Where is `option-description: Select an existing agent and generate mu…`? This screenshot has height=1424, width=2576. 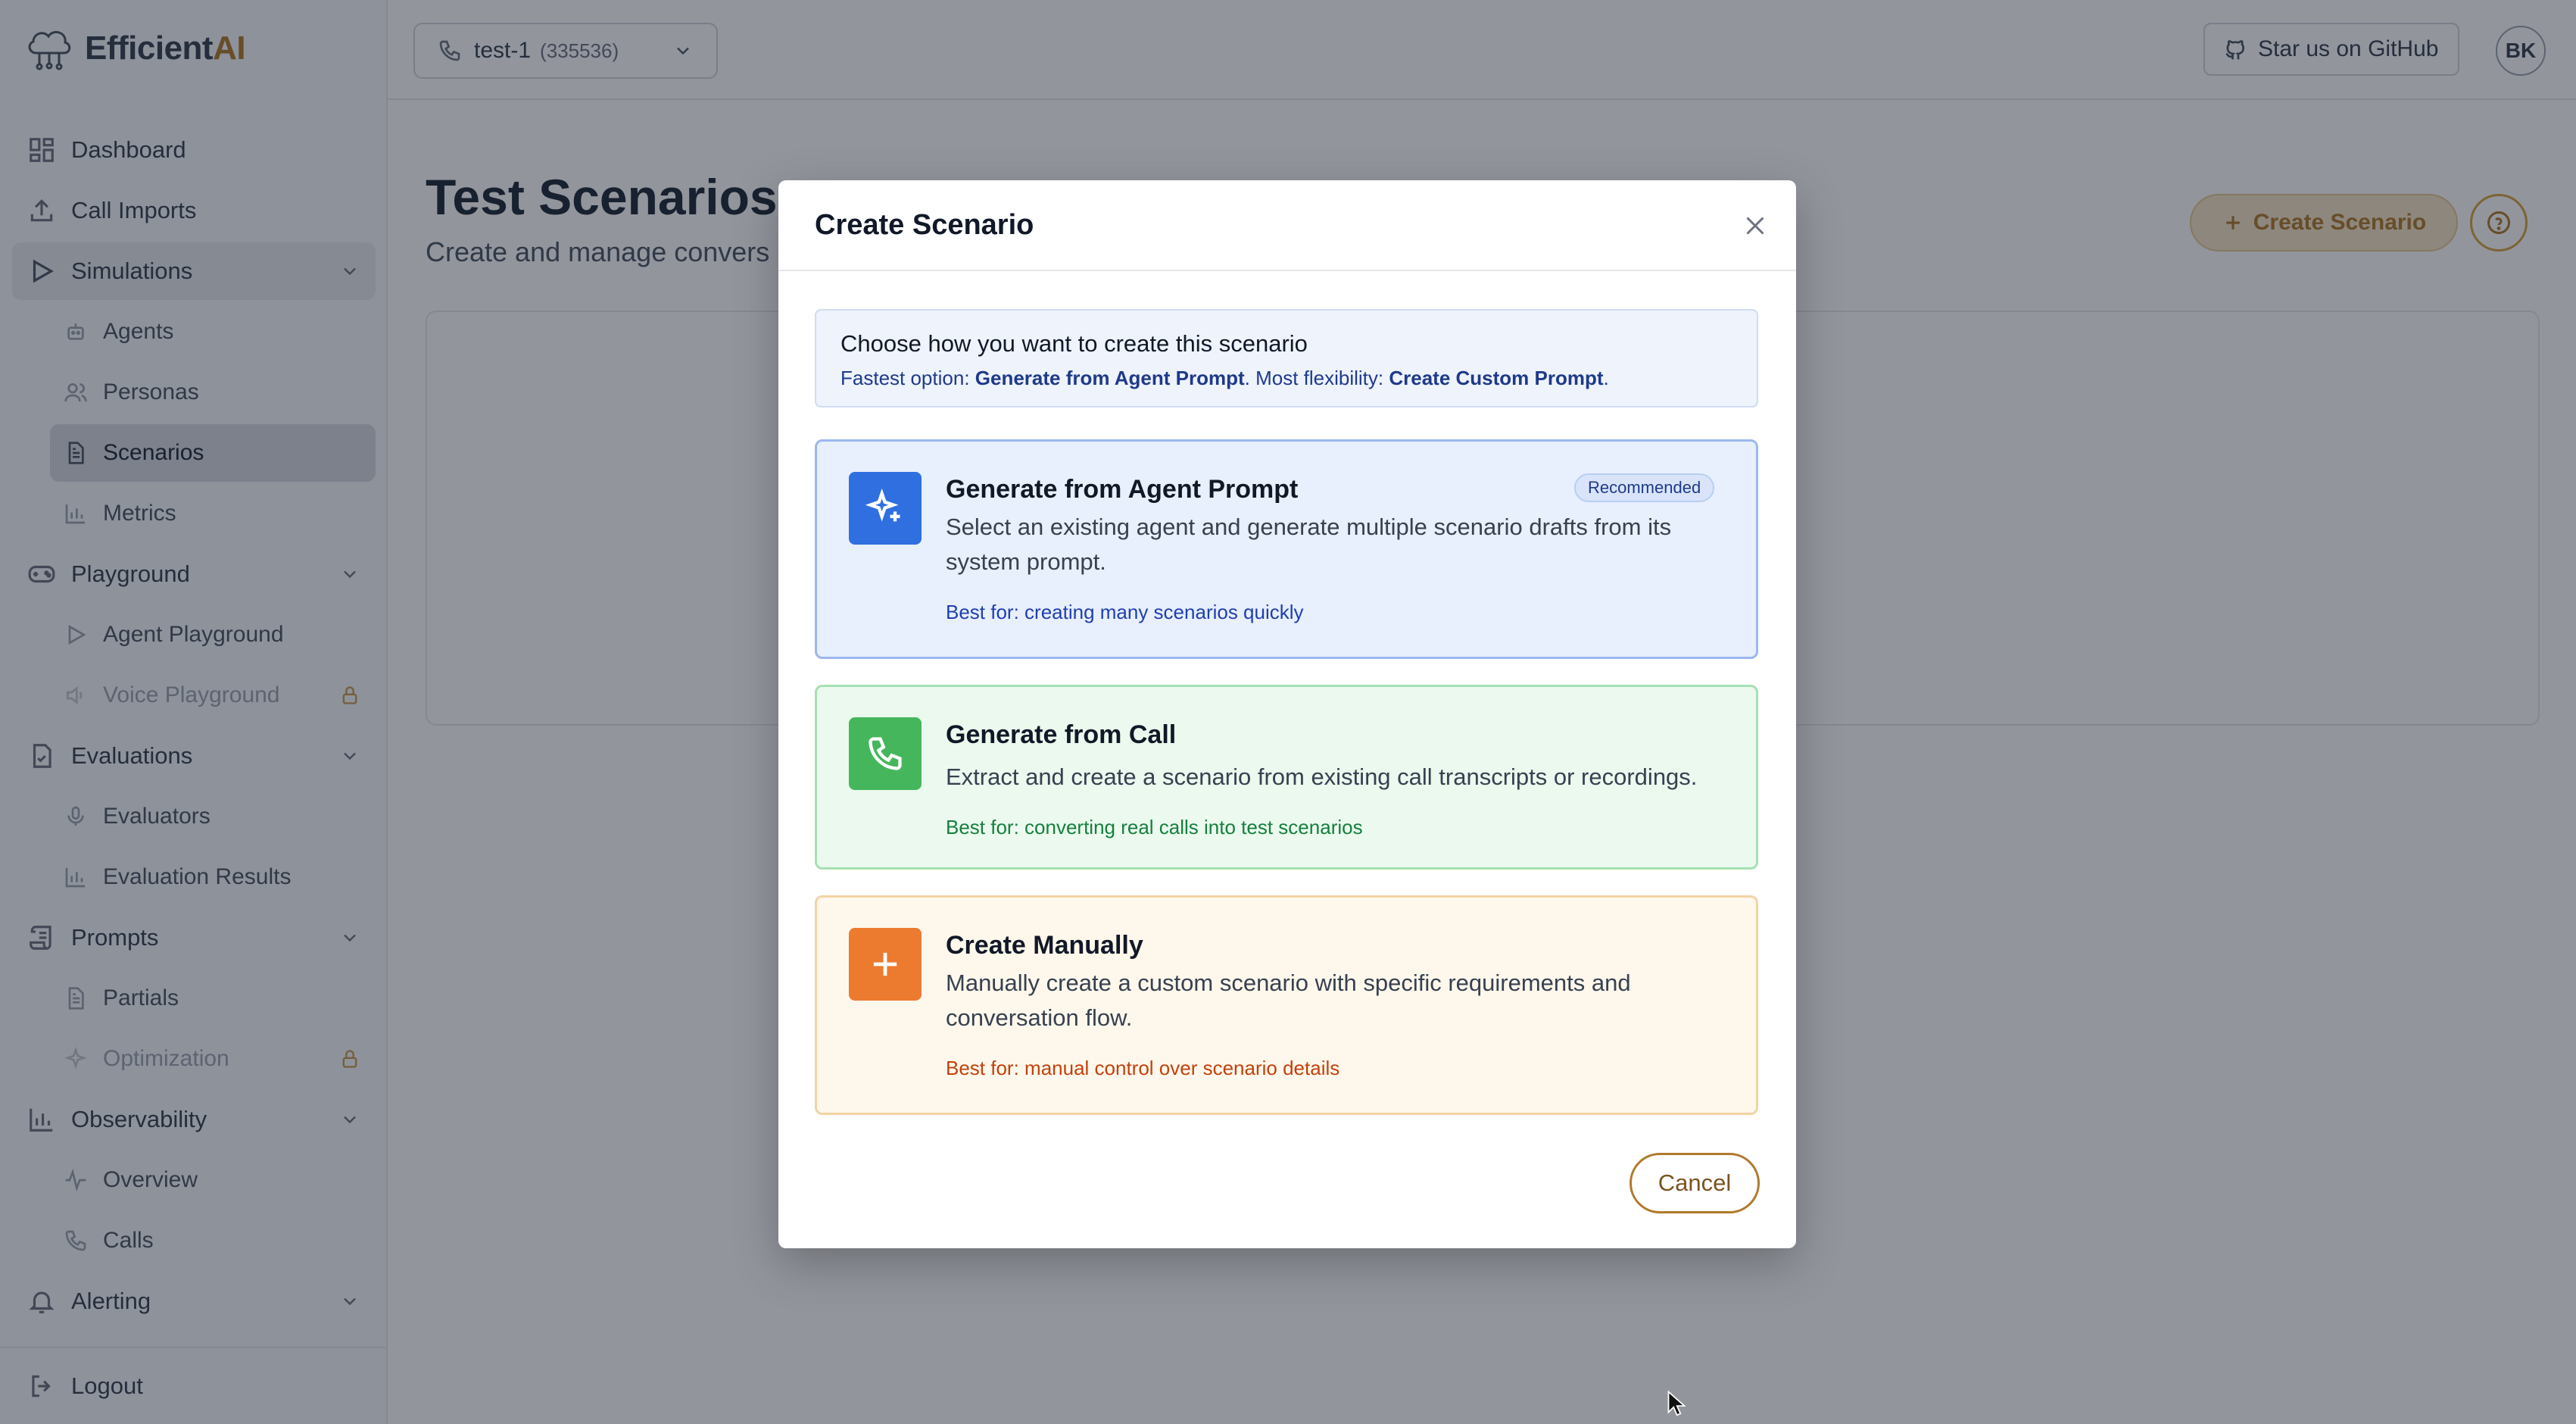
option-description: Select an existing agent and generate mu… is located at coordinates (1309, 544).